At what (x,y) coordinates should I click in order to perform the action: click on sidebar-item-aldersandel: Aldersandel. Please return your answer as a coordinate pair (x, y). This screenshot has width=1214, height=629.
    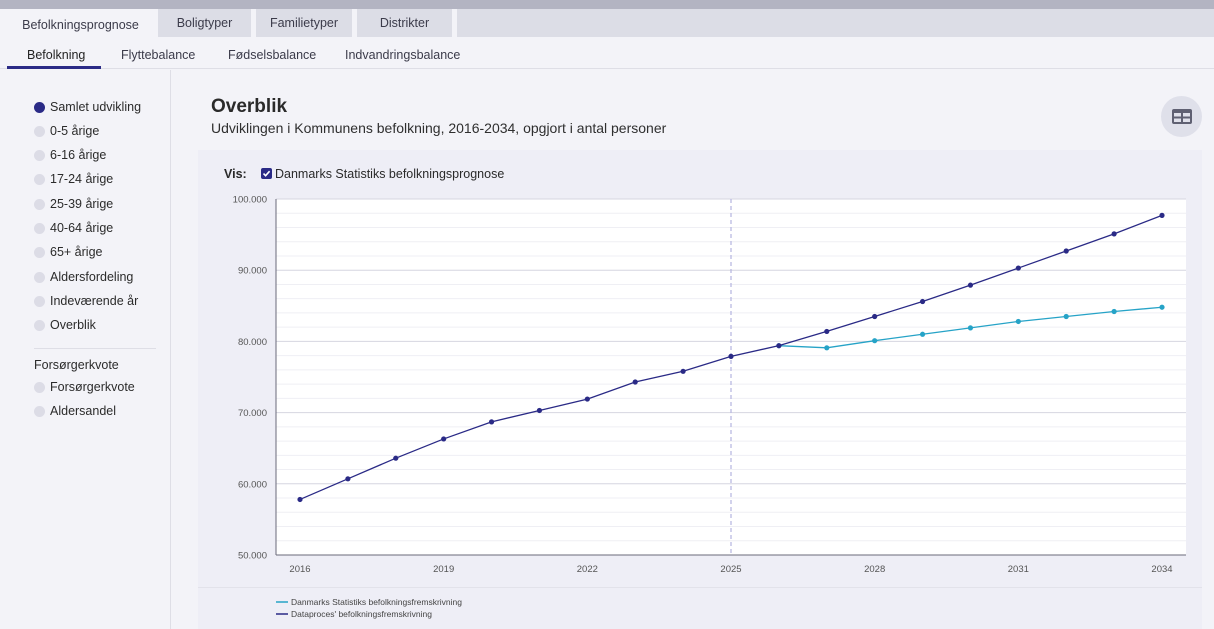
    Looking at the image, I should click on (75, 411).